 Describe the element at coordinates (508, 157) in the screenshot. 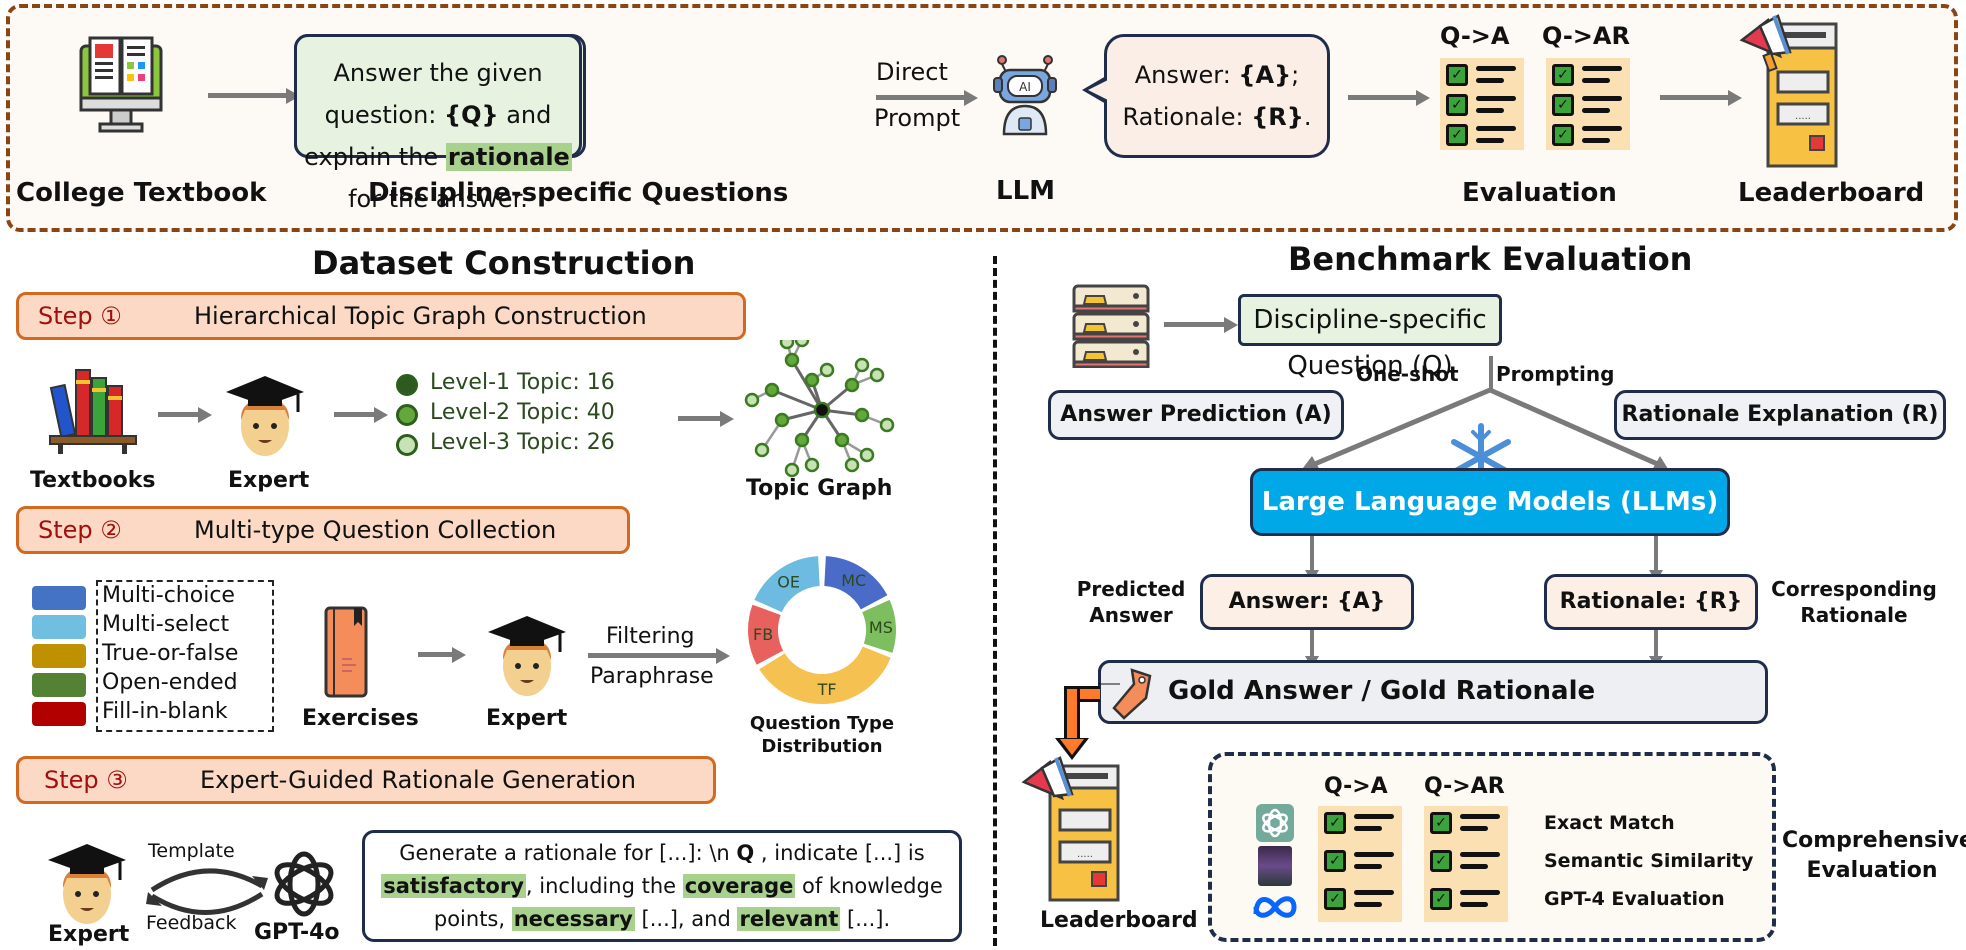

I see `prompt-highlight: rationale` at that location.